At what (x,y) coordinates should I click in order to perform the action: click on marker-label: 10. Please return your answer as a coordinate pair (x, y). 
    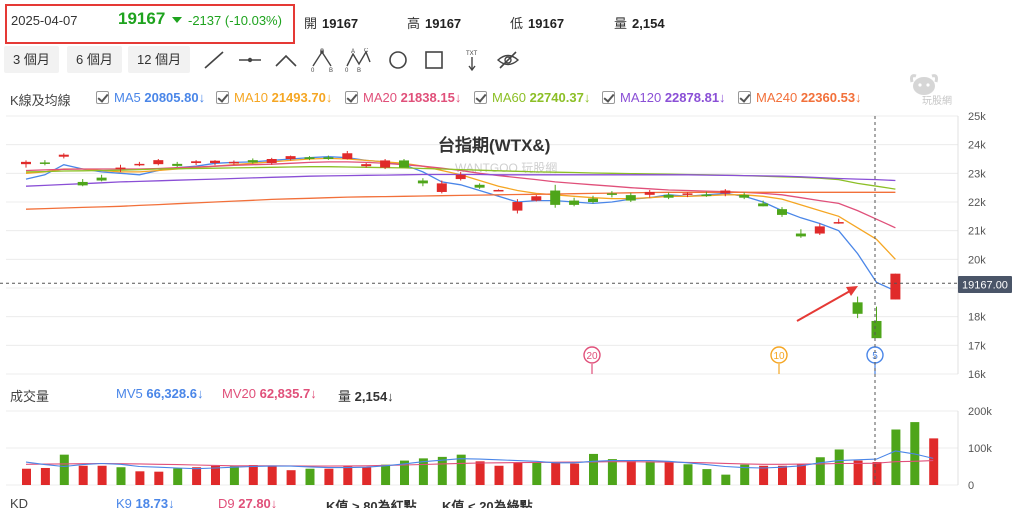
    Looking at the image, I should click on (779, 356).